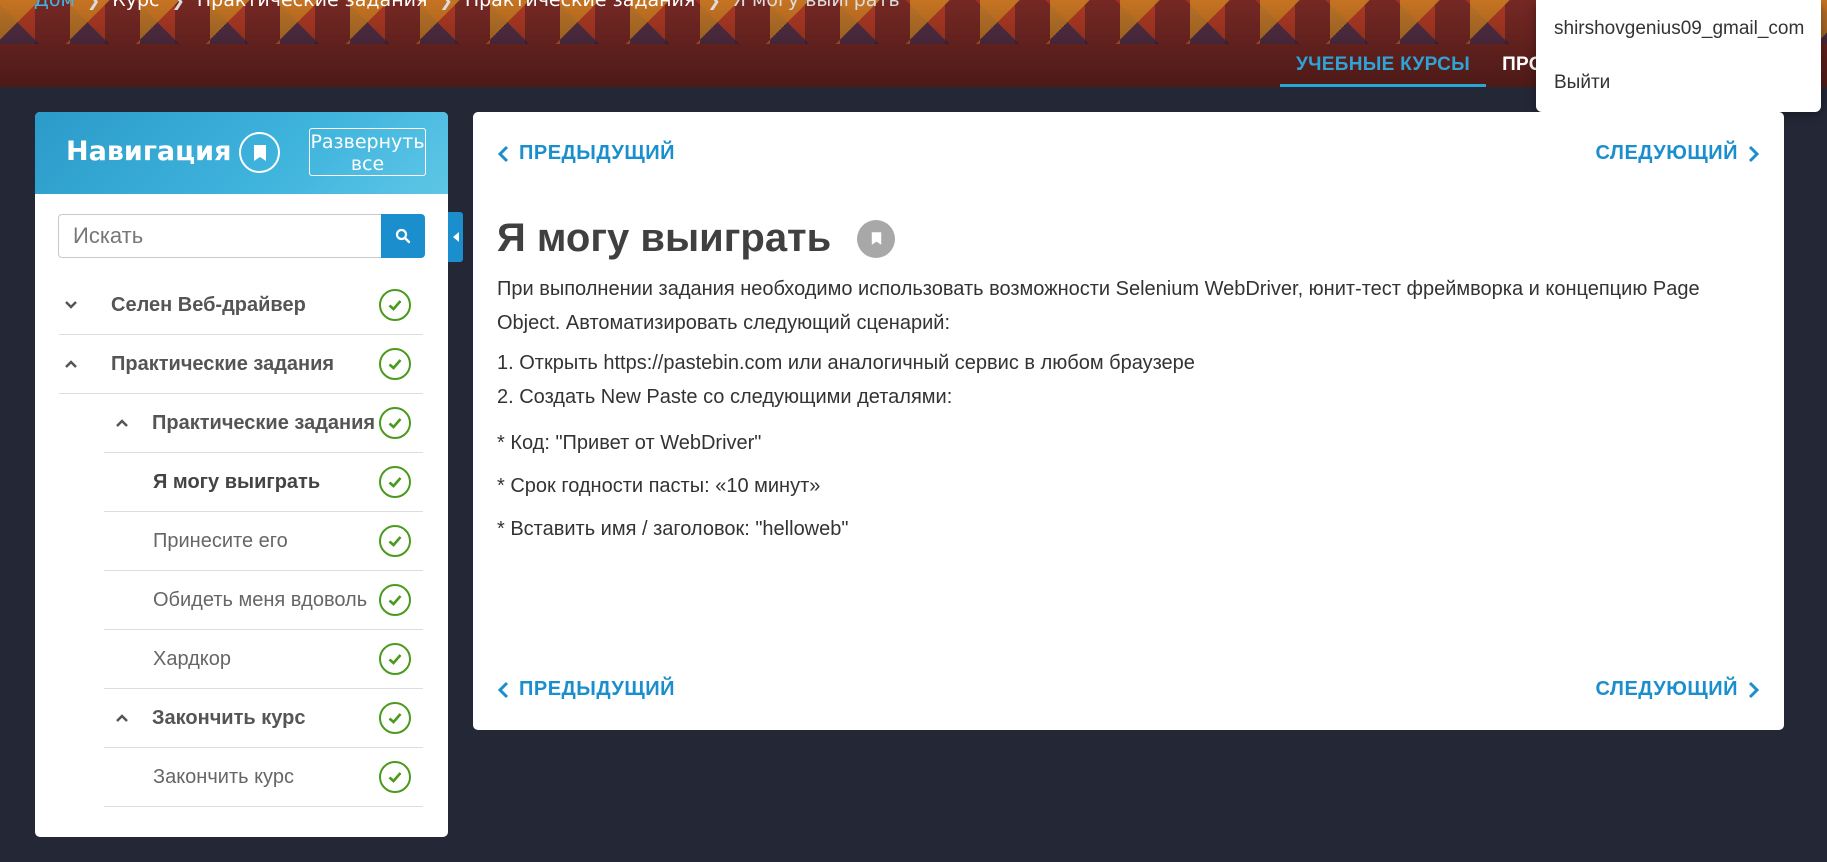  I want to click on sidebar-item-practical-tasks: Практические задания, so click(241, 364).